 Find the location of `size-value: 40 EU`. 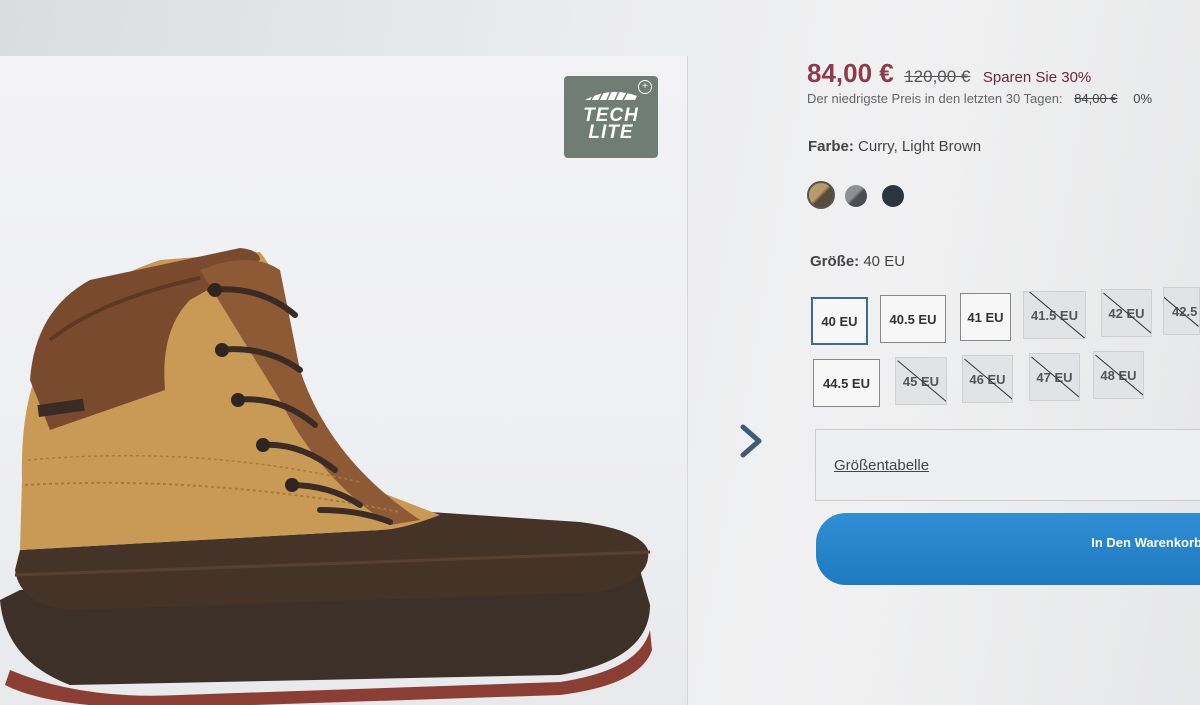

size-value: 40 EU is located at coordinates (884, 261).